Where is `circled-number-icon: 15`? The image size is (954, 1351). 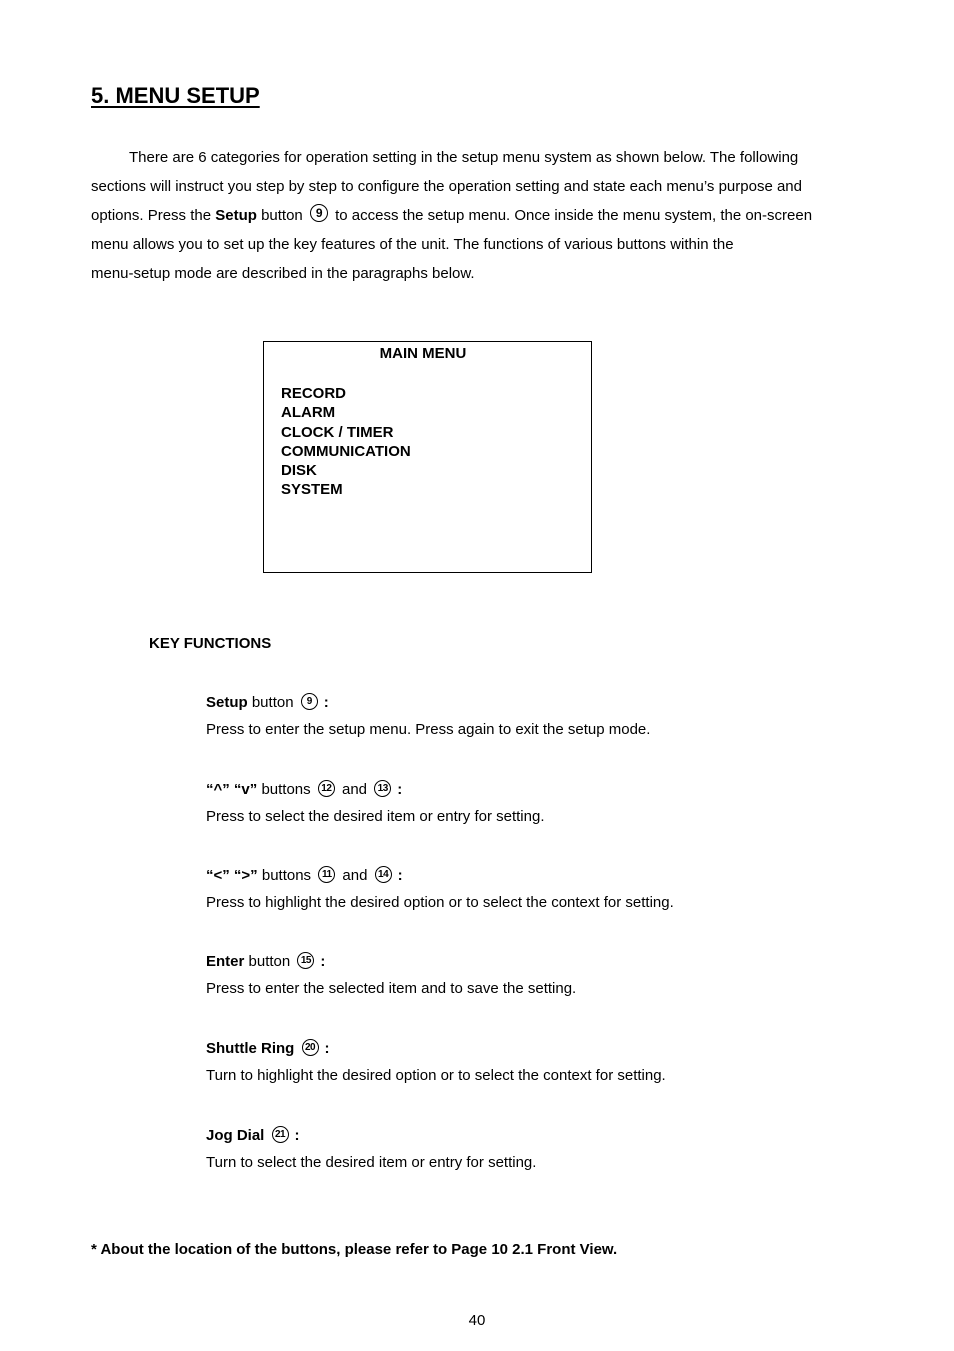
circled-number-icon: 15 is located at coordinates (306, 960).